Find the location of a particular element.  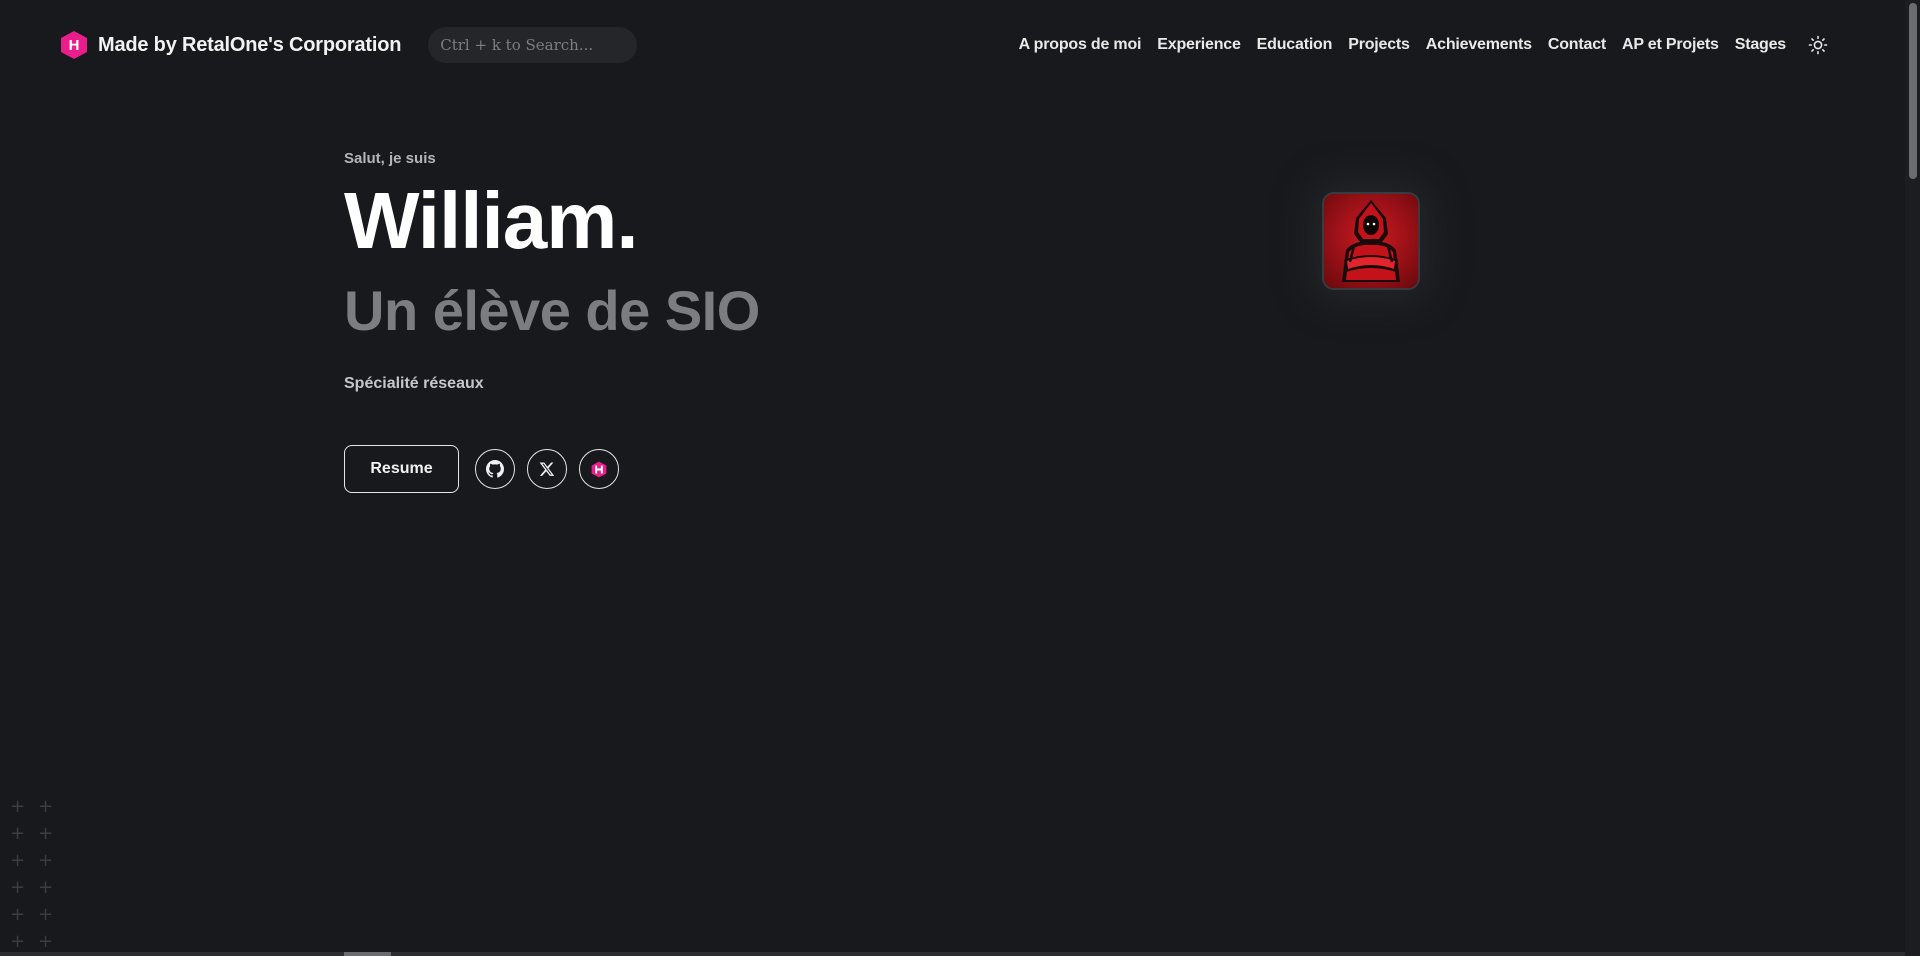

nav-item-ap-projets: AP et Projets is located at coordinates (1670, 45).